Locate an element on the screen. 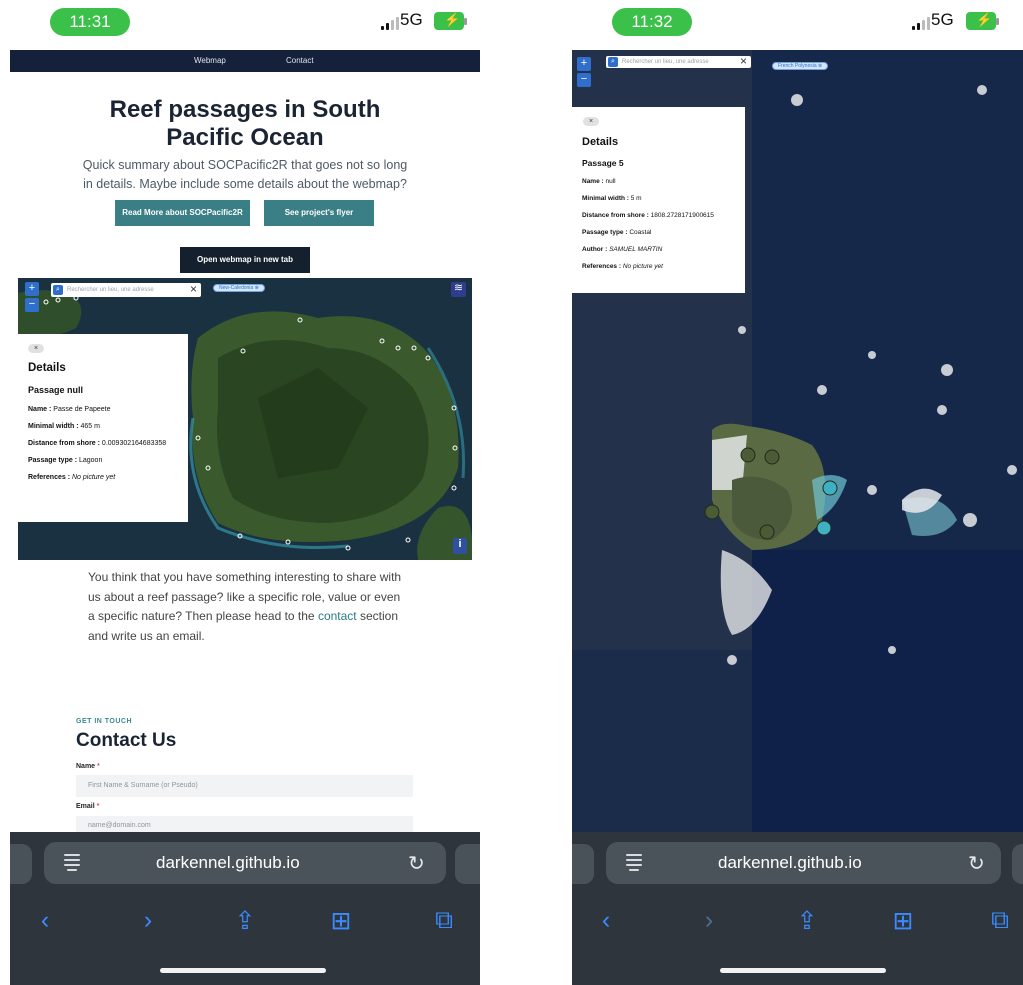  read-more-button: Read More about SOCPacific2R is located at coordinates (182, 213).